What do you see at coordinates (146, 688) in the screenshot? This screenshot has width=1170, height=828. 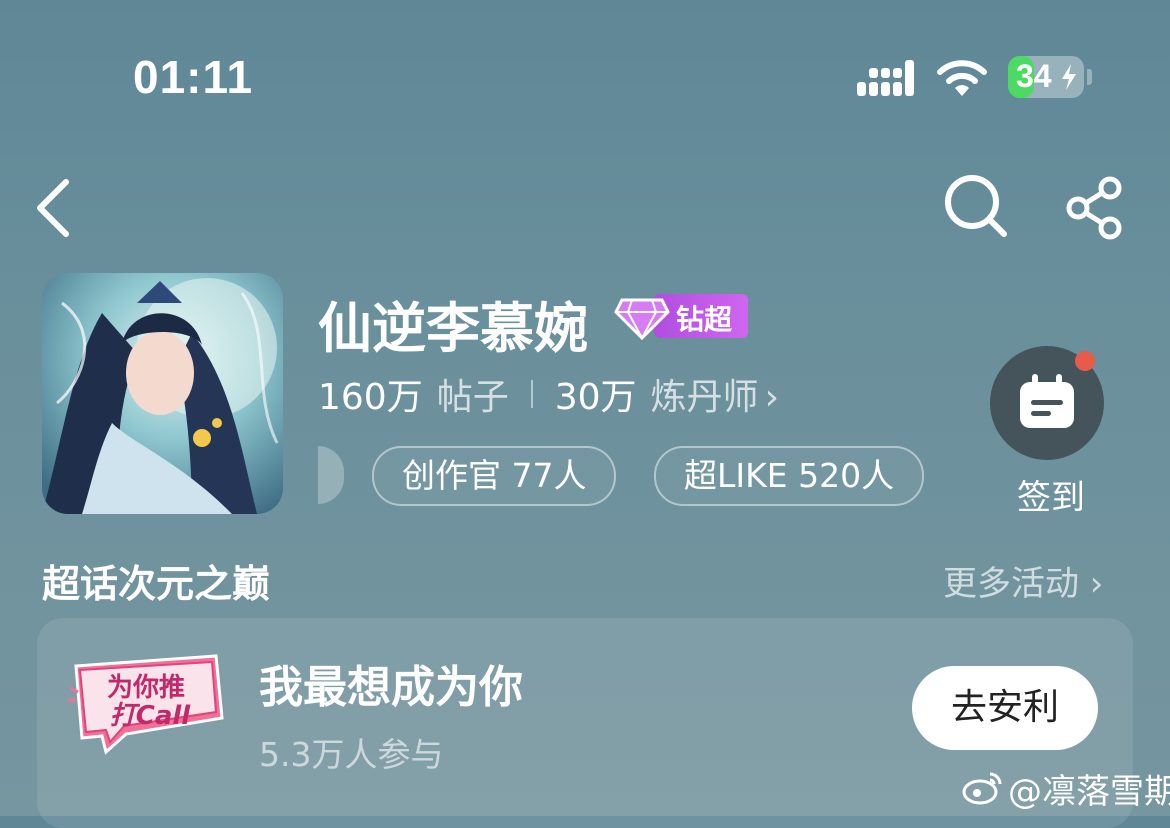 I see `logo-text-top: 为你推` at bounding box center [146, 688].